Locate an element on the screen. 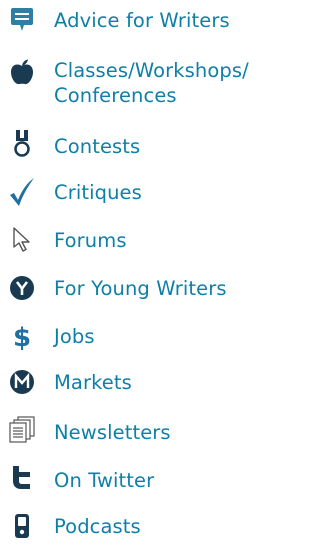 This screenshot has height=548, width=320. twitter-t-icon is located at coordinates (22, 478).